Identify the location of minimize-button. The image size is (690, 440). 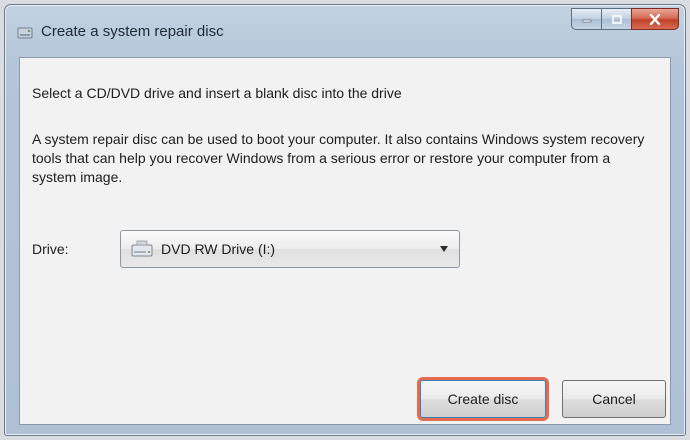
(586, 19).